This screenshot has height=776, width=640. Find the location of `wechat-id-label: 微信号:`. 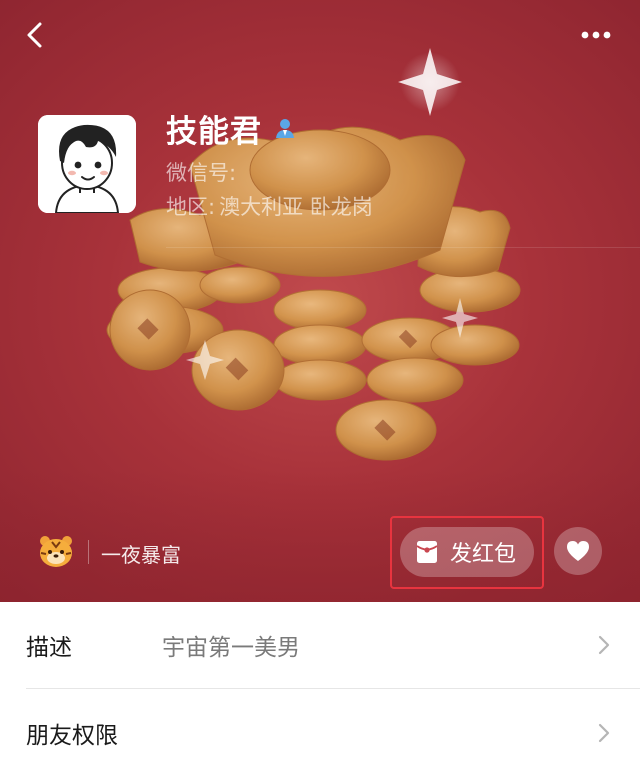

wechat-id-label: 微信号: is located at coordinates (201, 173).